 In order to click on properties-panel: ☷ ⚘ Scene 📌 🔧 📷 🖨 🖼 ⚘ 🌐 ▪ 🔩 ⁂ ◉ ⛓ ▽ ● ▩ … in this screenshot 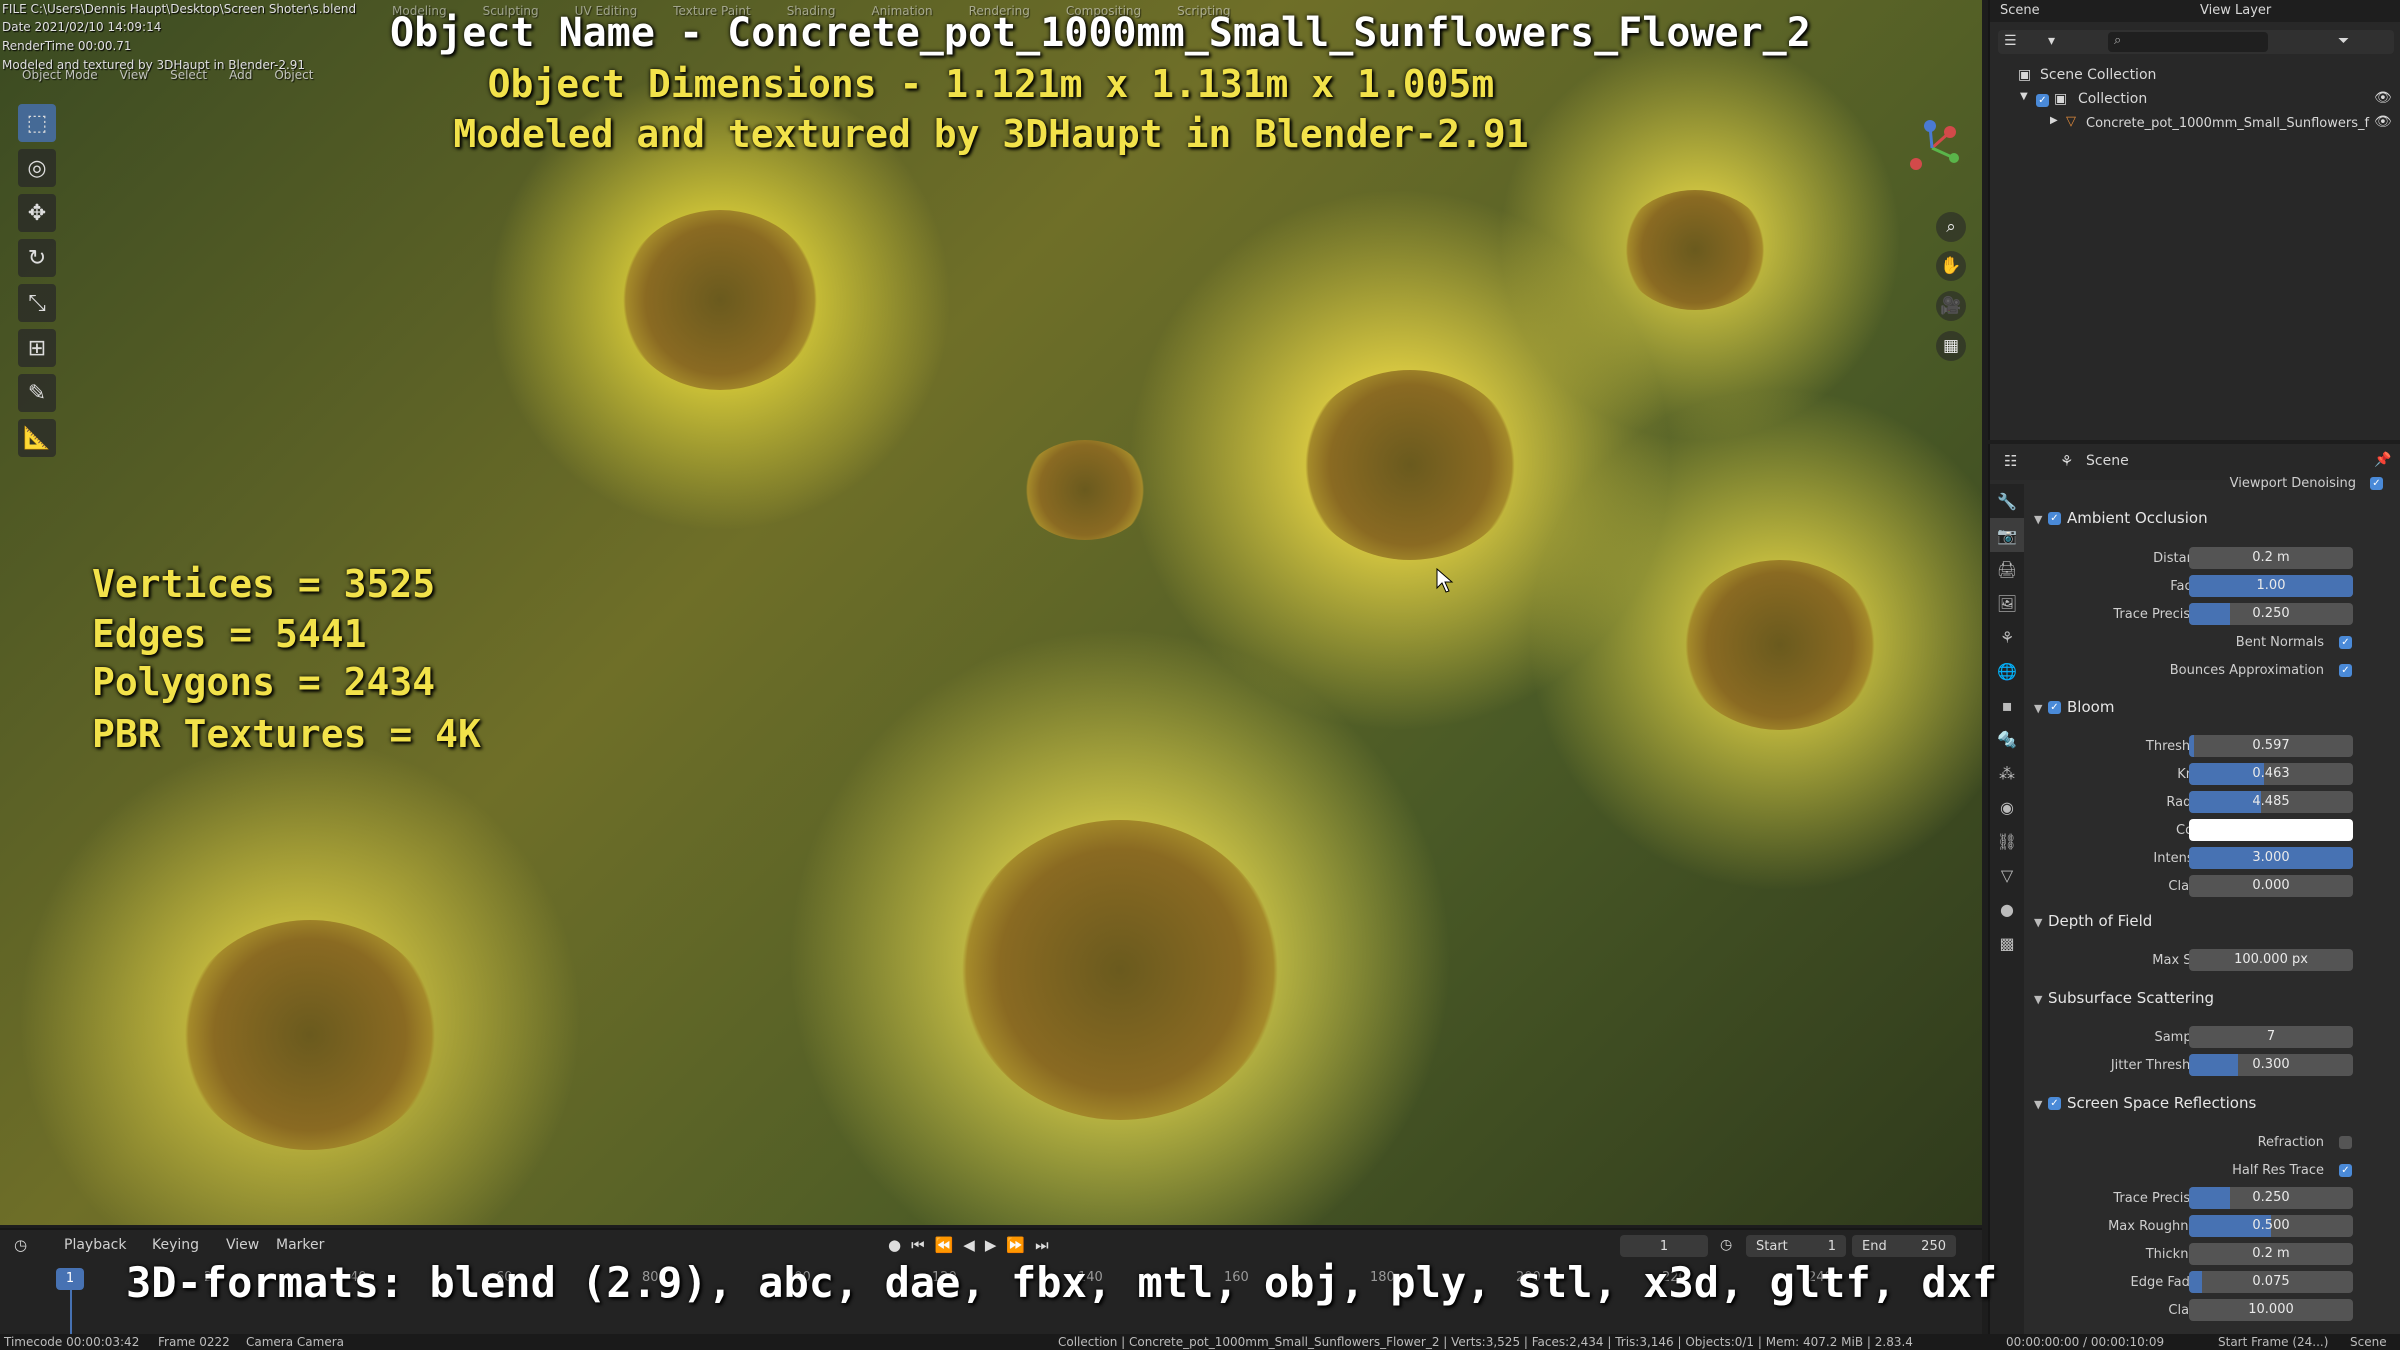, I will do `click(2194, 894)`.